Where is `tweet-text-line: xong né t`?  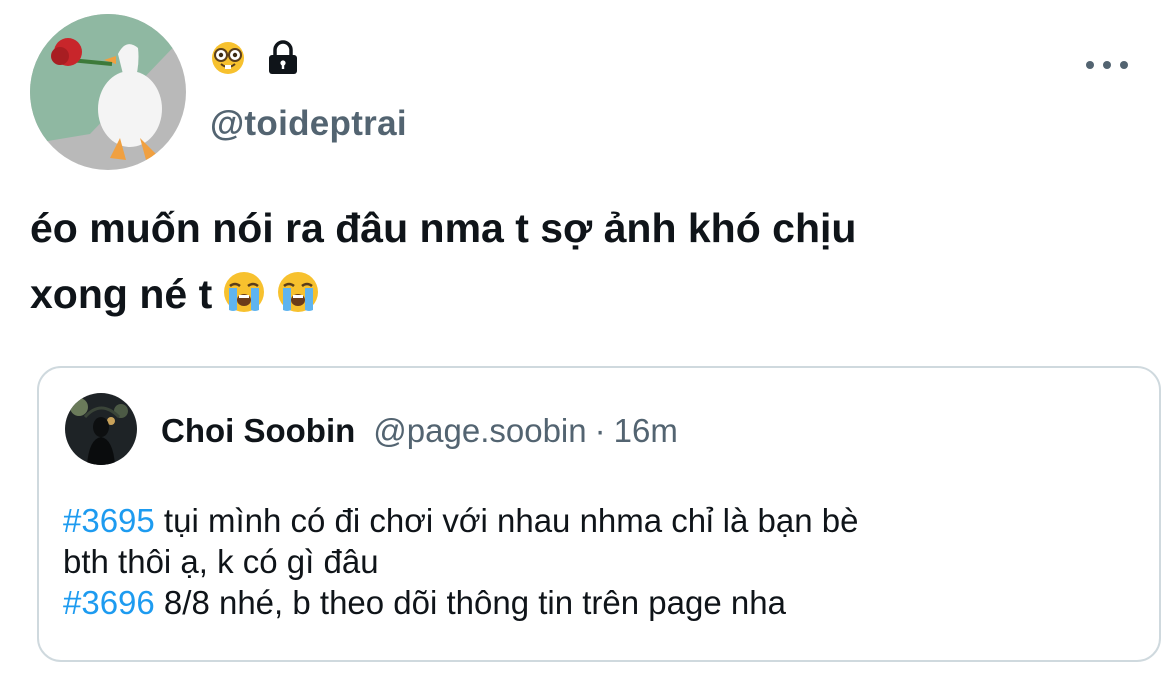
tweet-text-line: xong né t is located at coordinates (580, 294).